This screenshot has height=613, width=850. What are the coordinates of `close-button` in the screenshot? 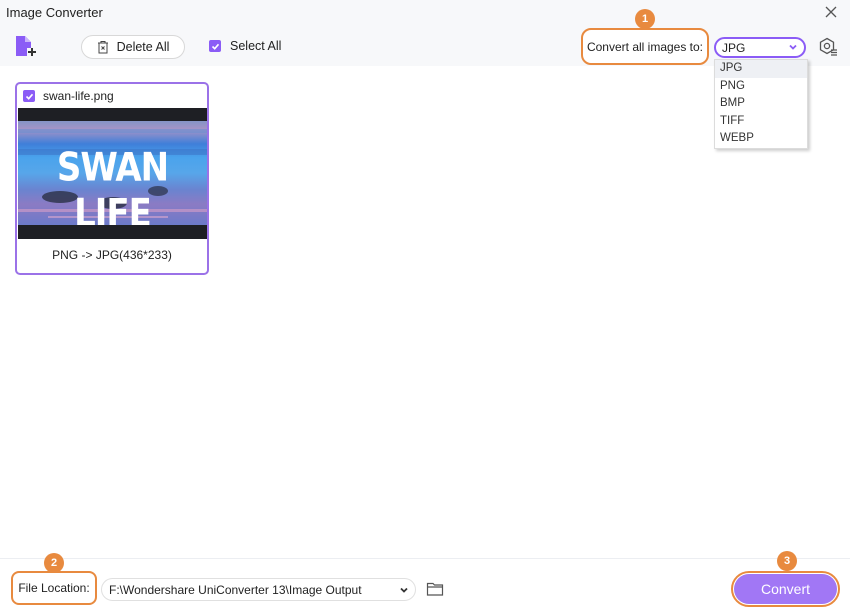 It's located at (831, 12).